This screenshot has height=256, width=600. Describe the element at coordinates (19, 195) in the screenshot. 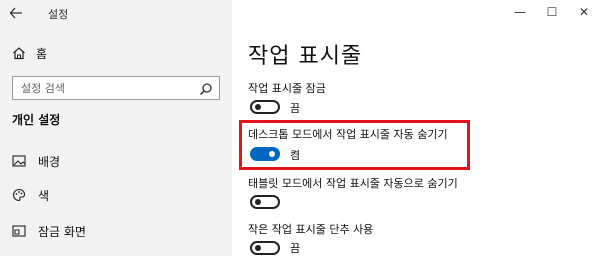

I see `palette-icon` at that location.